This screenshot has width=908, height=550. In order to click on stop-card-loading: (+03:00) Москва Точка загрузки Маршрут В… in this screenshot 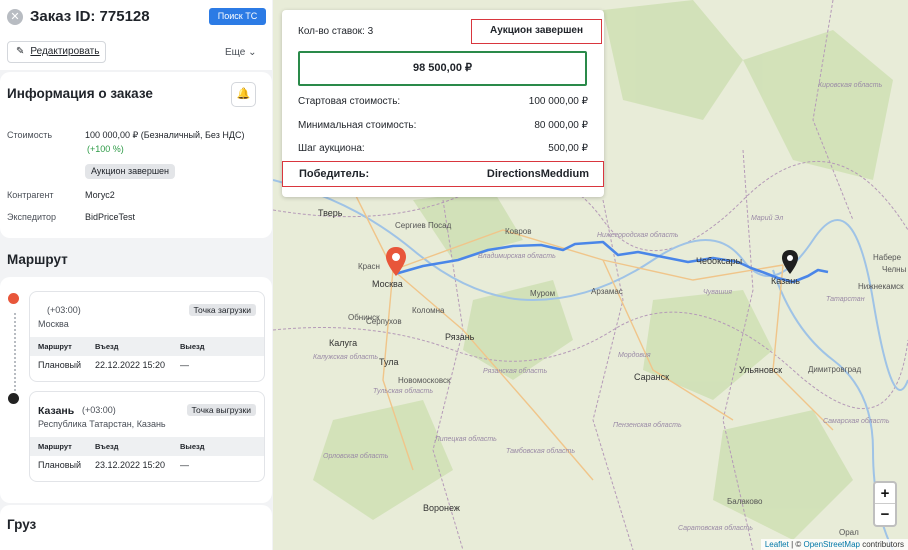, I will do `click(147, 336)`.